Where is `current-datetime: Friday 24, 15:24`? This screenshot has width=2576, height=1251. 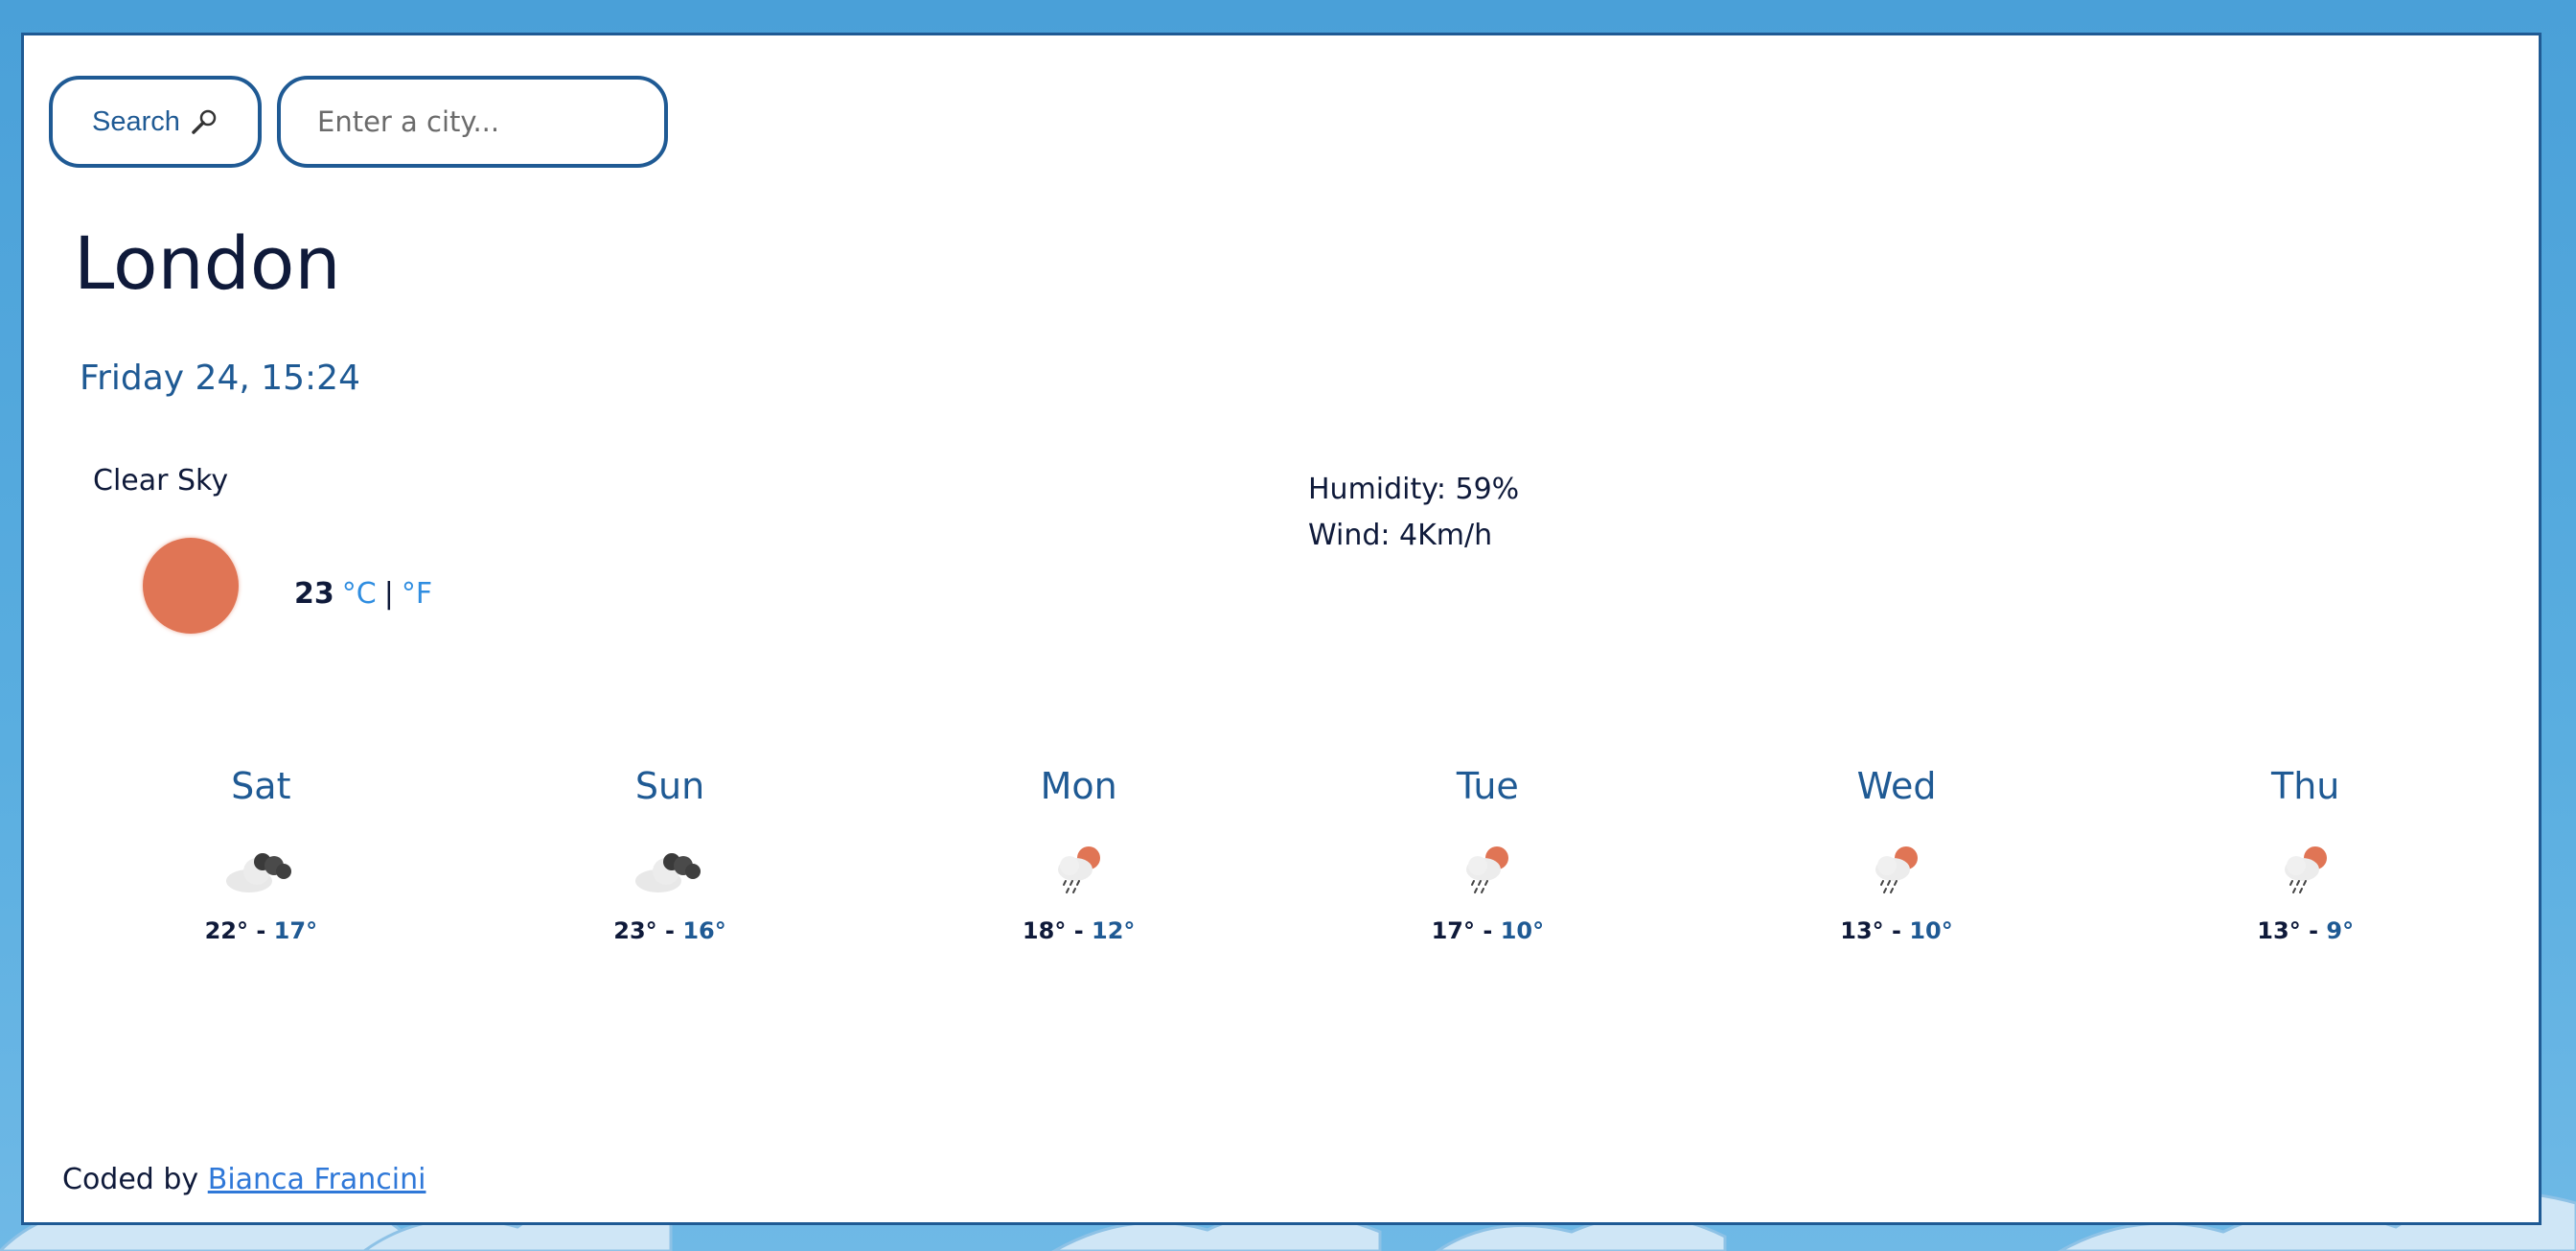 current-datetime: Friday 24, 15:24 is located at coordinates (220, 378).